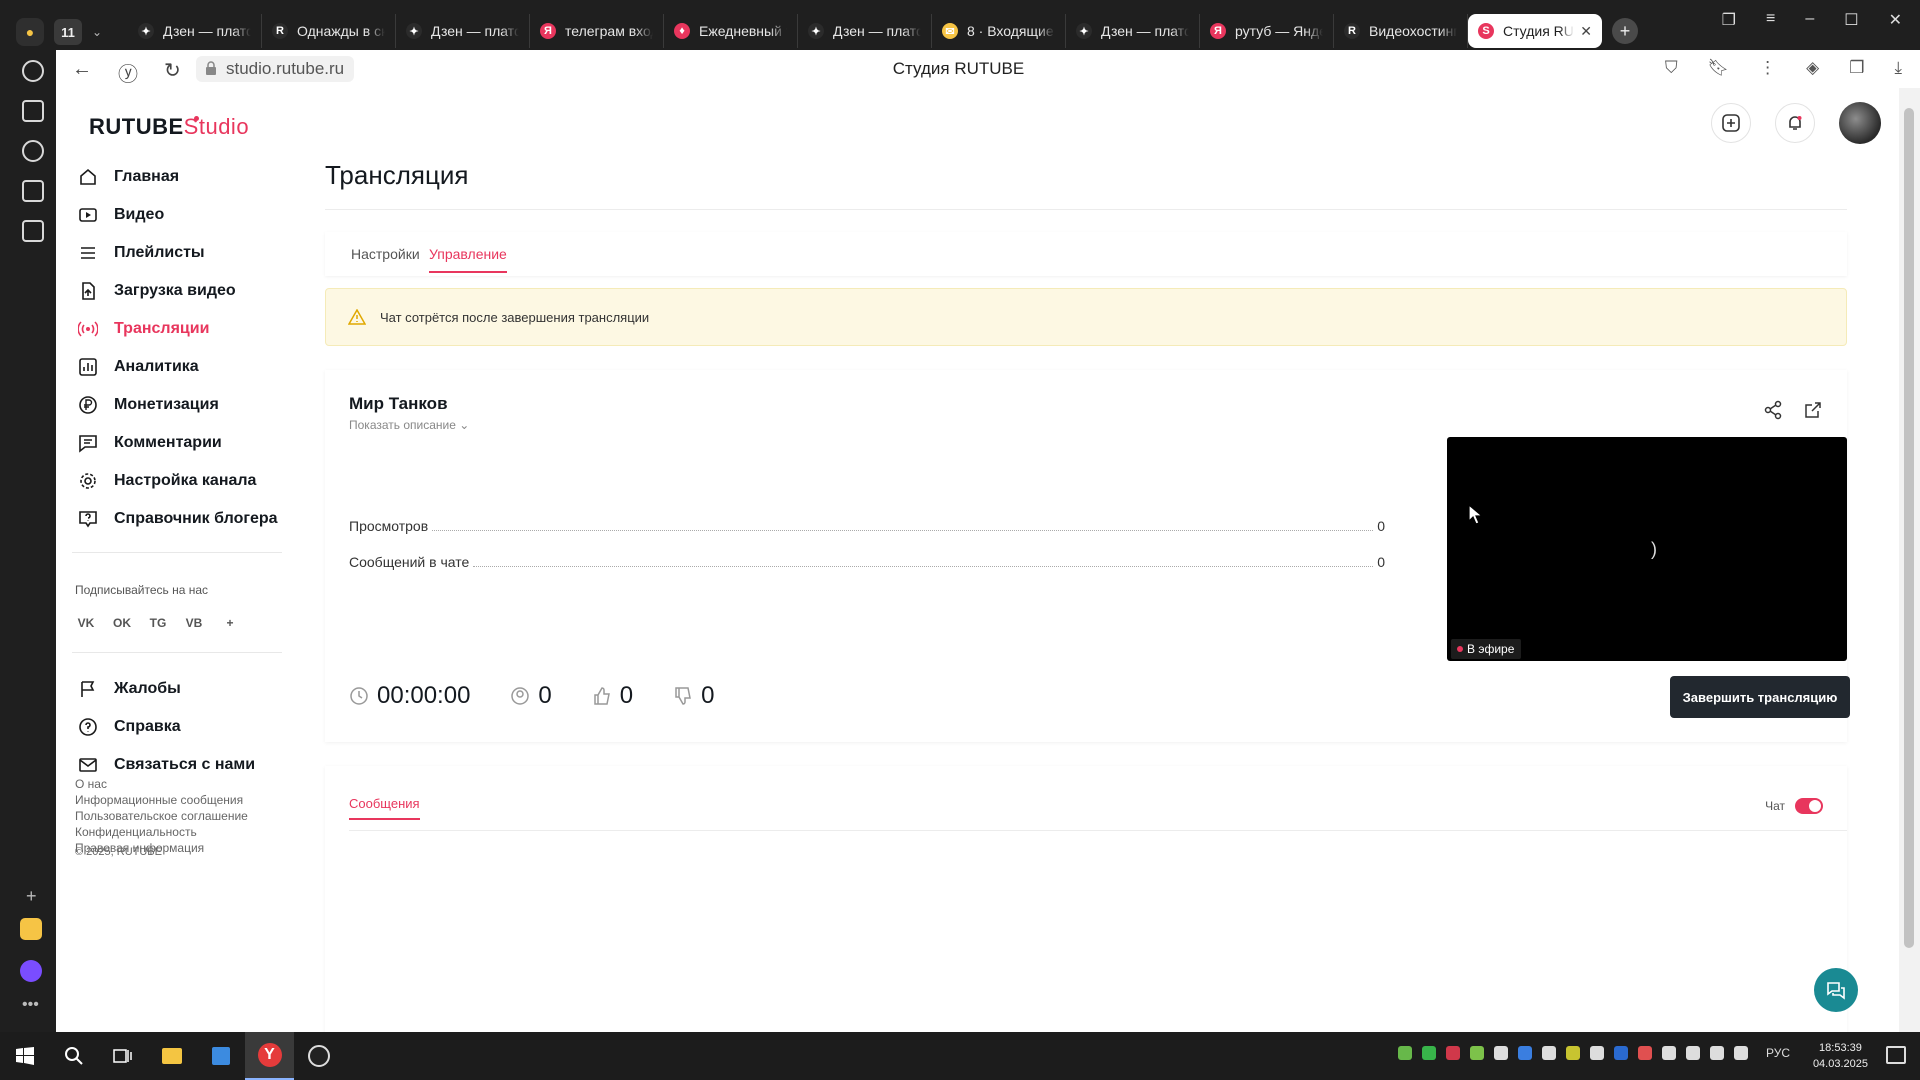  I want to click on sidebar-item: Настройка канала, so click(178, 481).